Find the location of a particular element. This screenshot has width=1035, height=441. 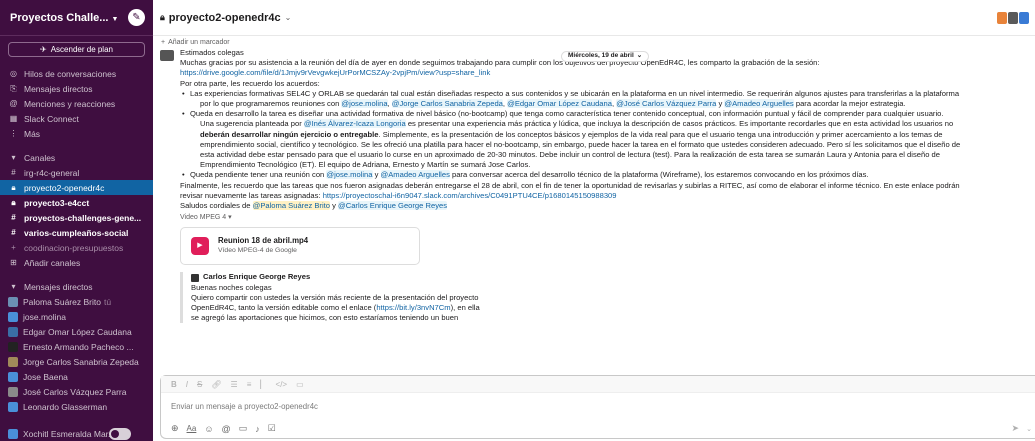

huddle-toggle is located at coordinates (120, 434).